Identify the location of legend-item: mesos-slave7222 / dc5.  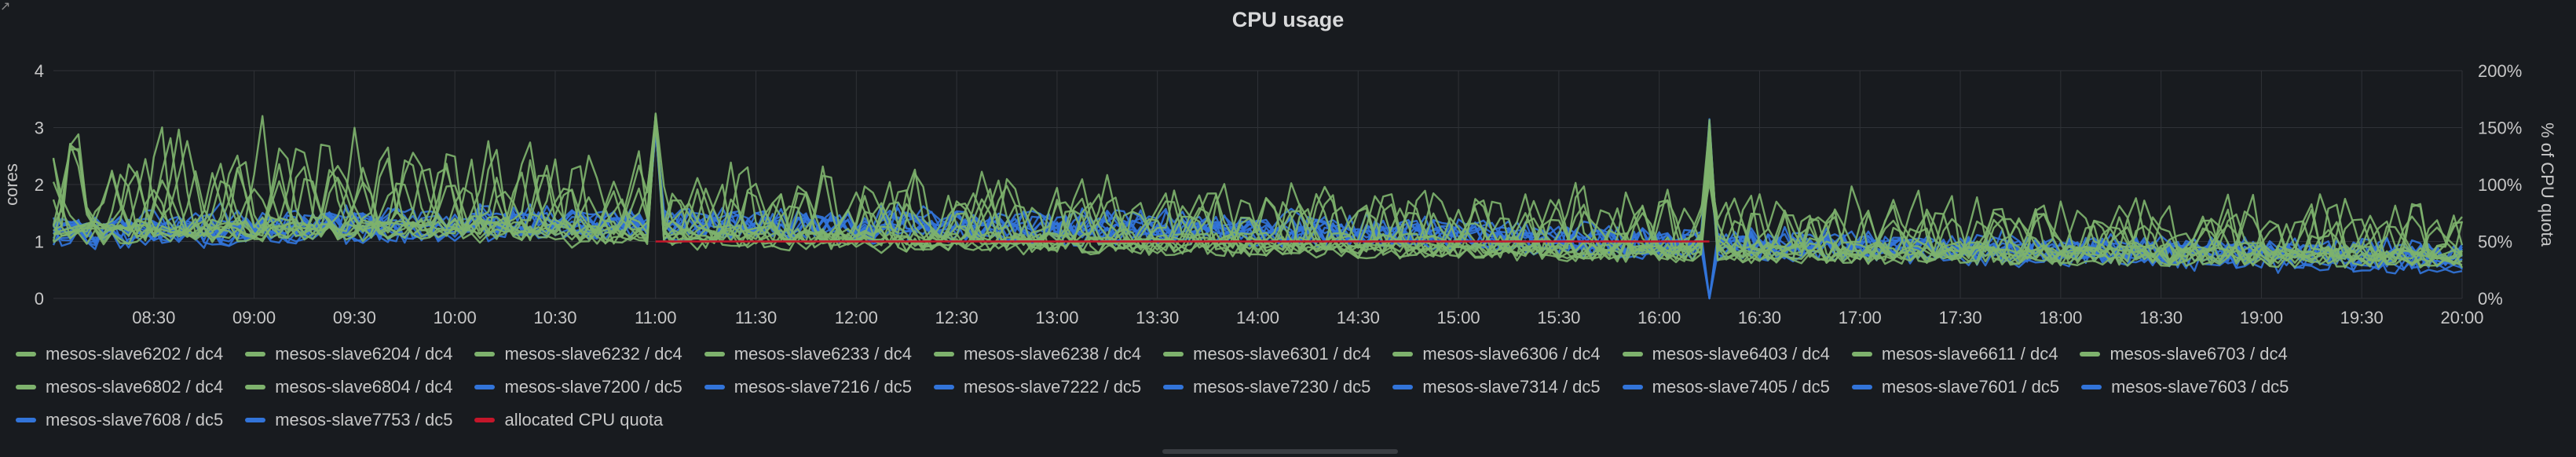
(1037, 387).